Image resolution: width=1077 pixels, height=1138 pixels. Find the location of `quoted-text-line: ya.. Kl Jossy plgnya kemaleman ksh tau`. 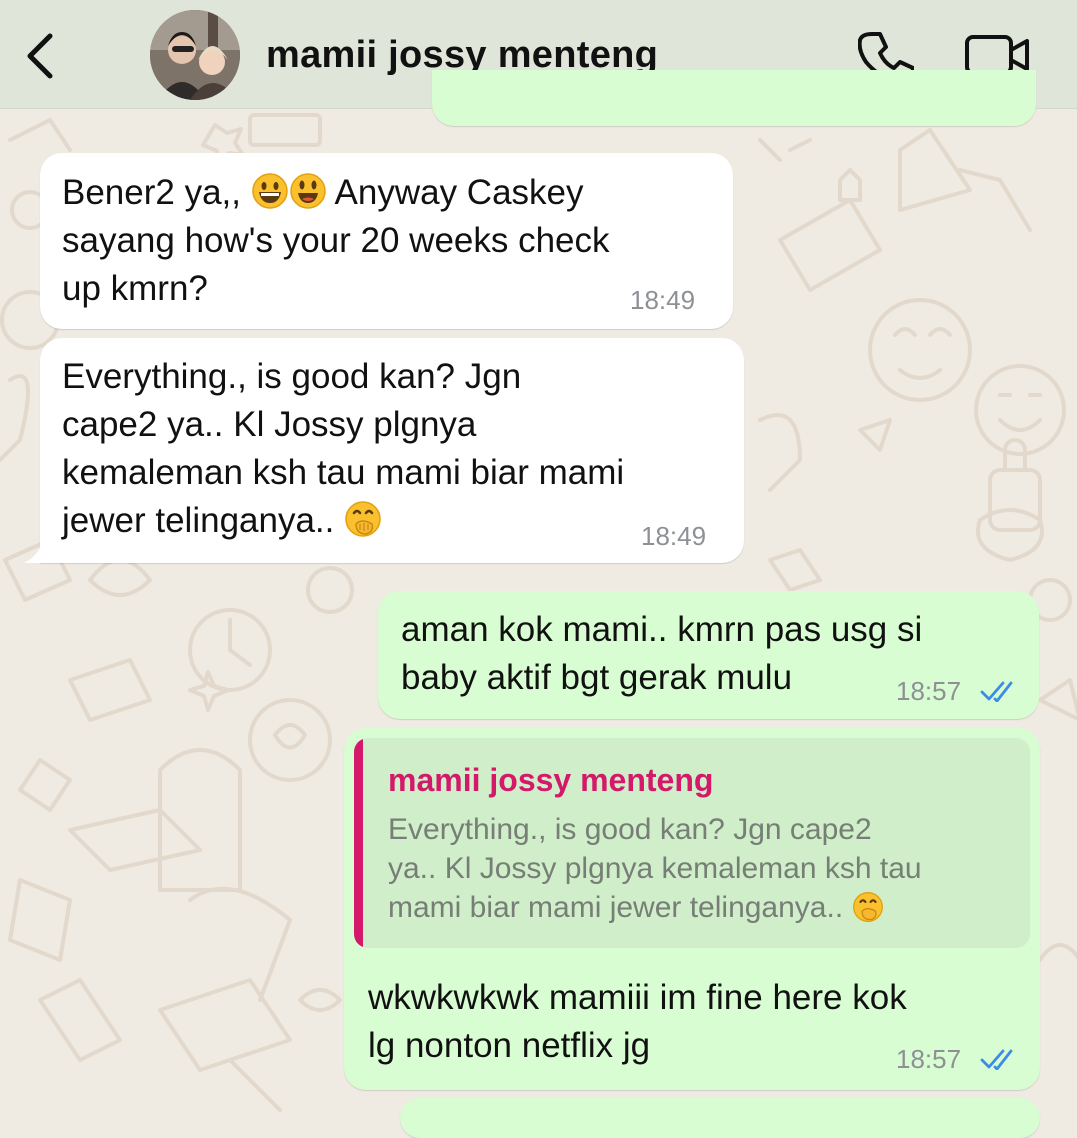

quoted-text-line: ya.. Kl Jossy plgnya kemaleman ksh tau is located at coordinates (655, 868).